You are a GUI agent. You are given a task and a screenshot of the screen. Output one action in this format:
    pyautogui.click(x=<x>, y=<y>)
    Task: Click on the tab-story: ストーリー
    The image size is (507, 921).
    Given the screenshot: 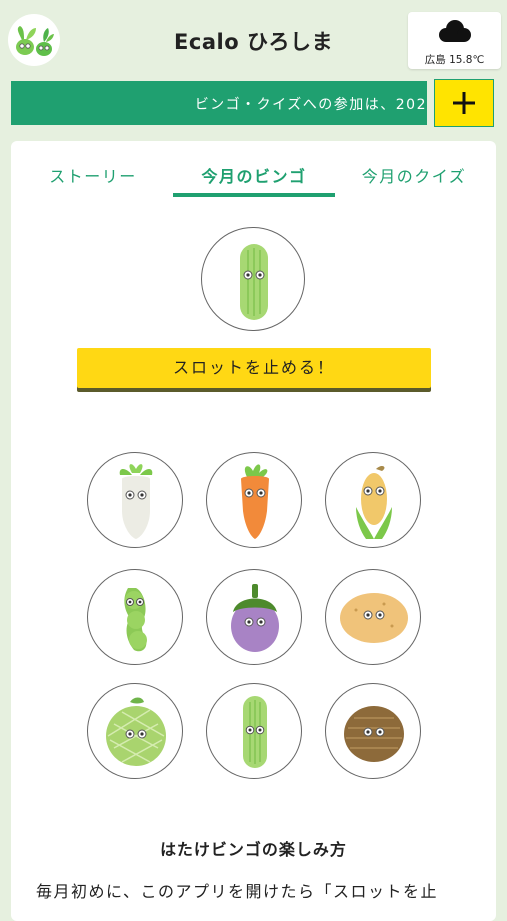 What is the action you would take?
    pyautogui.click(x=93, y=175)
    